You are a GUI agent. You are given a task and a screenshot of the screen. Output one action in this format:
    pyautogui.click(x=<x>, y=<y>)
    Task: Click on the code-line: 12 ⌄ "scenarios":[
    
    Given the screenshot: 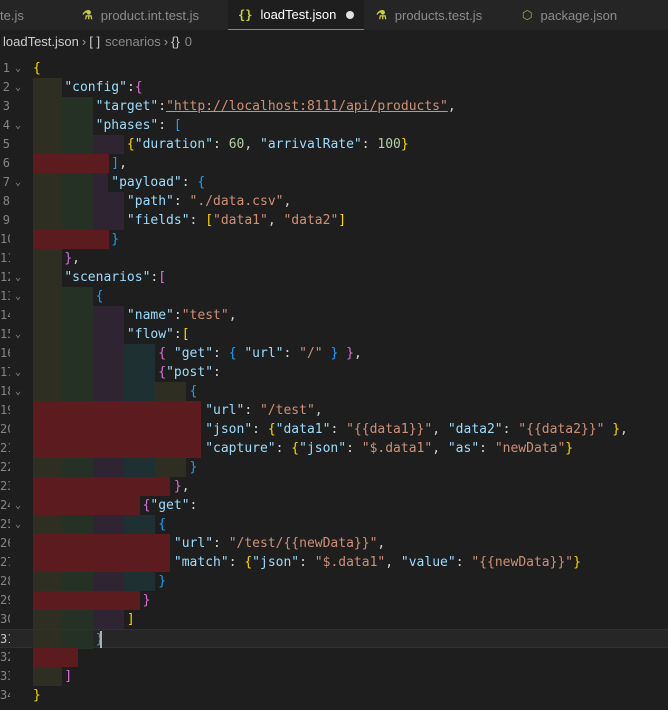 What is the action you would take?
    pyautogui.click(x=334, y=277)
    